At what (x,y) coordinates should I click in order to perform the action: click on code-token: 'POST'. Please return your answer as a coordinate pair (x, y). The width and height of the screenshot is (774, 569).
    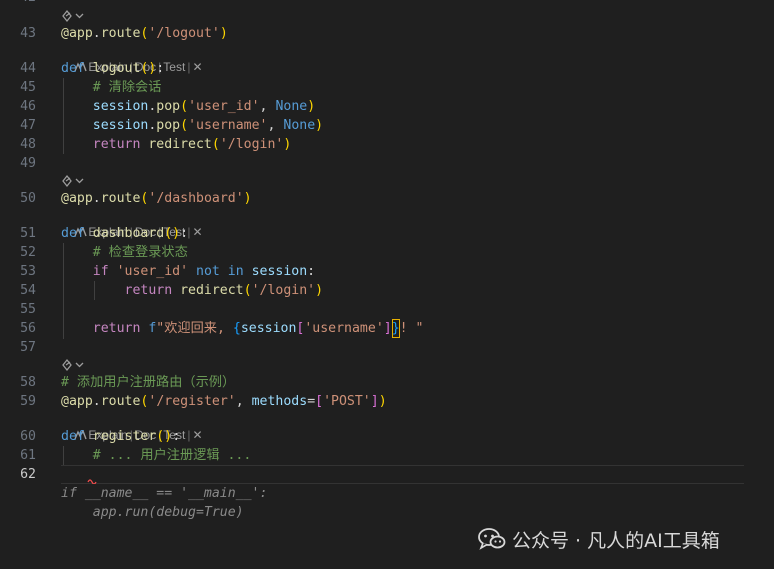
    Looking at the image, I should click on (347, 401).